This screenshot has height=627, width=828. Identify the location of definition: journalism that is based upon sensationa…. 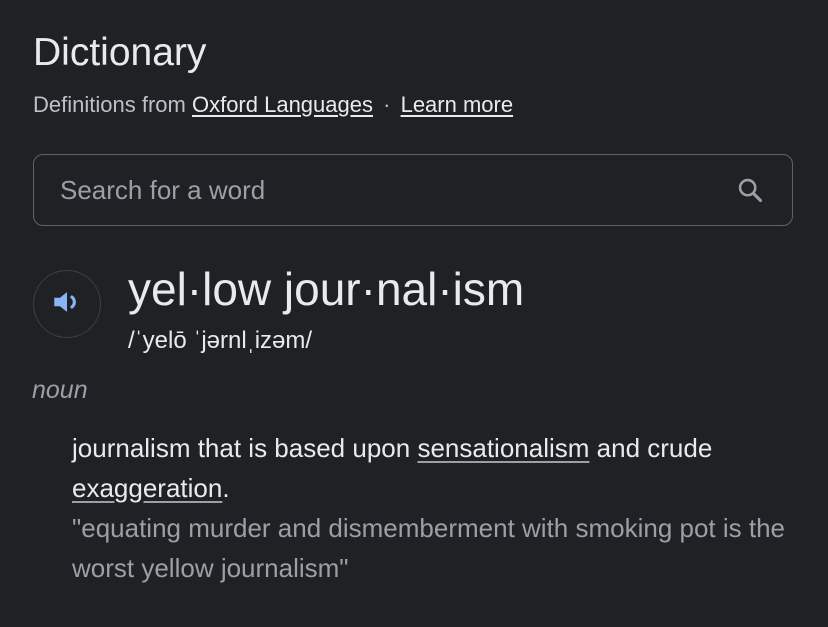
(437, 468).